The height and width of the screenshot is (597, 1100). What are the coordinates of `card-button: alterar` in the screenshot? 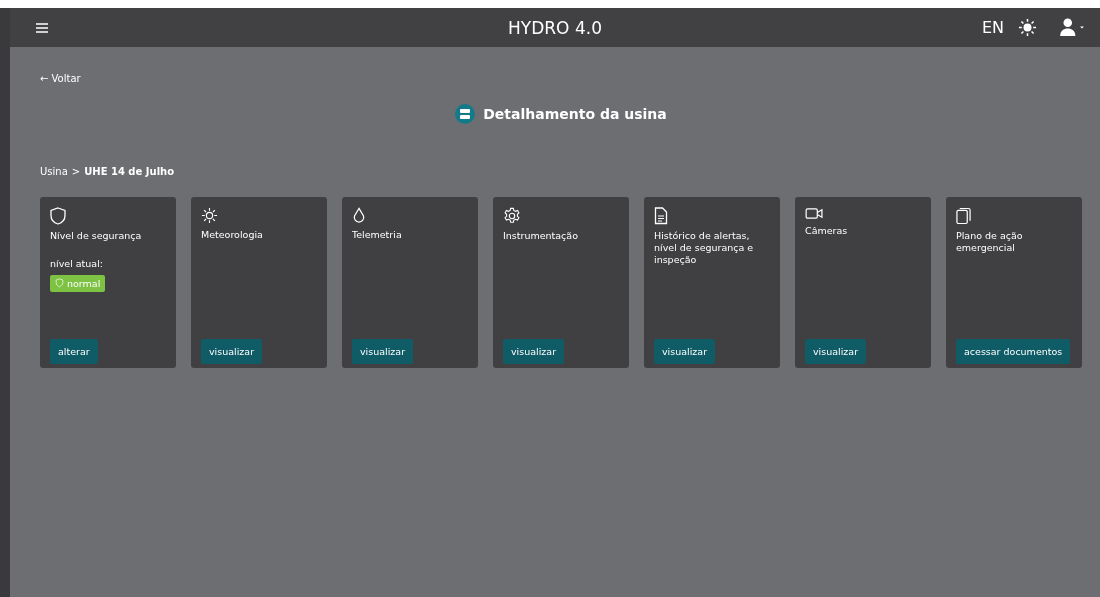 It's located at (74, 351).